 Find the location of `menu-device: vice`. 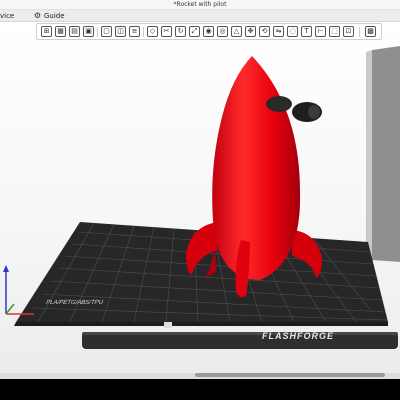

menu-device: vice is located at coordinates (7, 16).